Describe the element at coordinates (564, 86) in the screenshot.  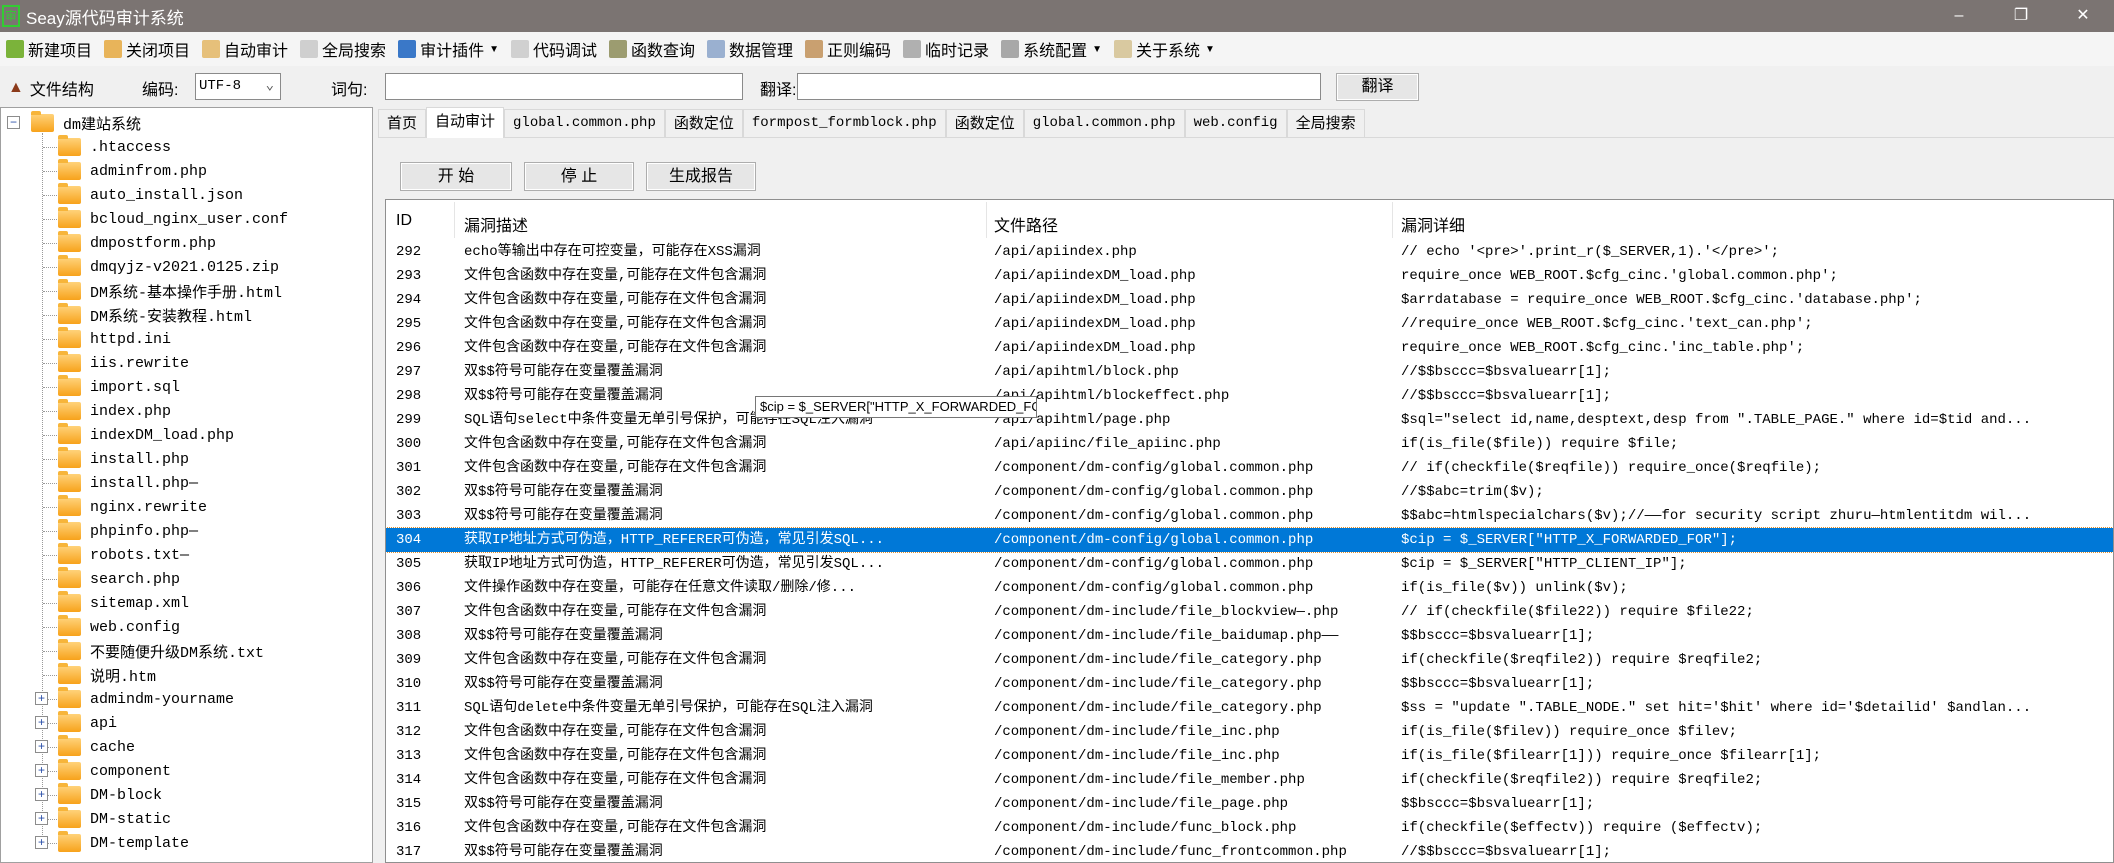
I see `phrase-input` at that location.